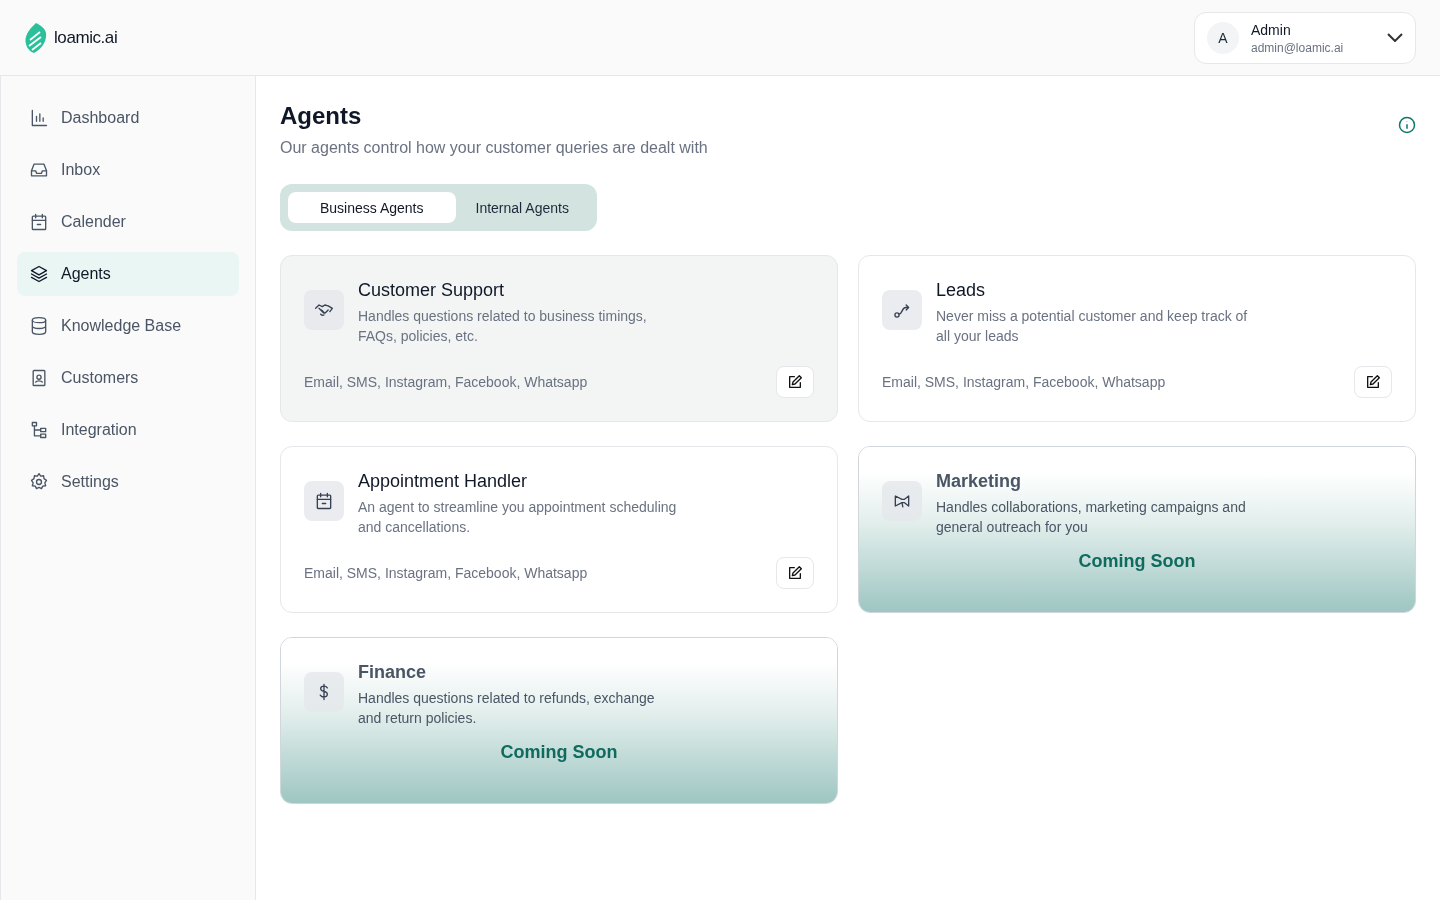  What do you see at coordinates (432, 290) in the screenshot?
I see `card-title: Customer Support` at bounding box center [432, 290].